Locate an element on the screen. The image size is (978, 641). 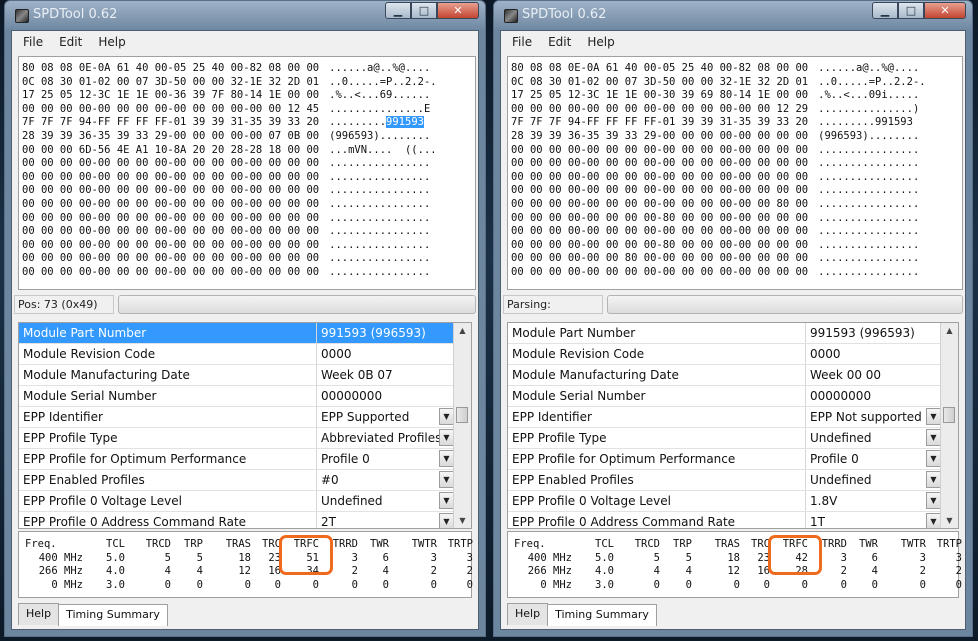
property-row: EPP Profile 0 Voltage Level 1.8V ▼ is located at coordinates (724, 501).